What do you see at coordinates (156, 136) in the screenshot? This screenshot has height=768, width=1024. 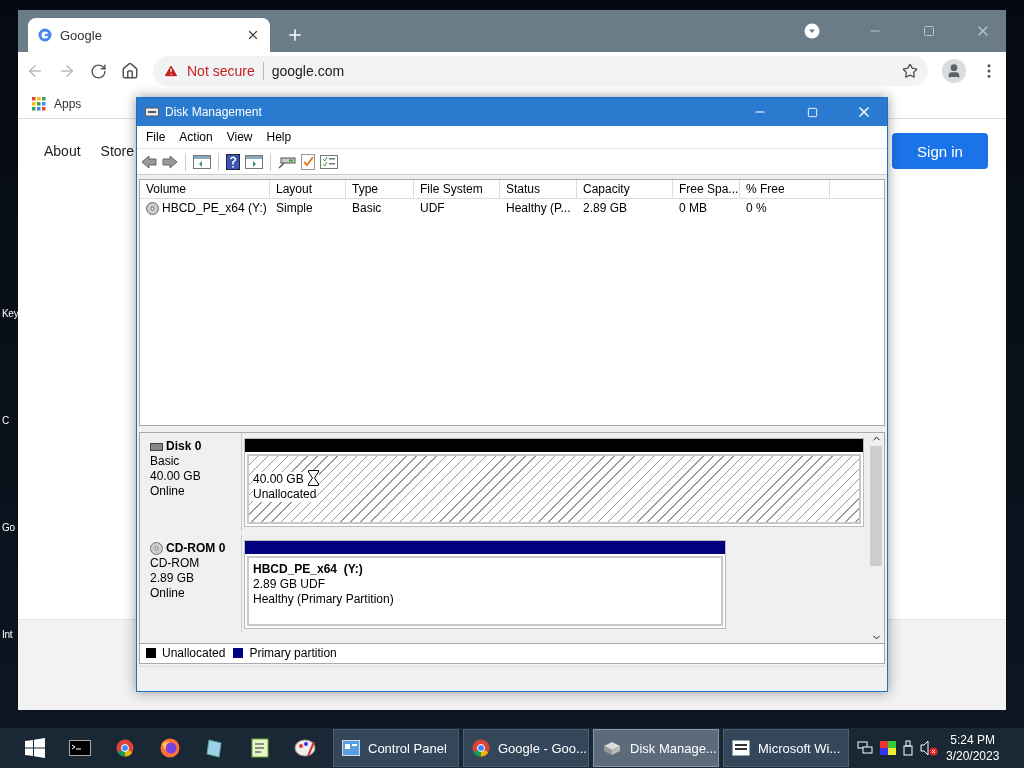 I see `menu-item: File` at bounding box center [156, 136].